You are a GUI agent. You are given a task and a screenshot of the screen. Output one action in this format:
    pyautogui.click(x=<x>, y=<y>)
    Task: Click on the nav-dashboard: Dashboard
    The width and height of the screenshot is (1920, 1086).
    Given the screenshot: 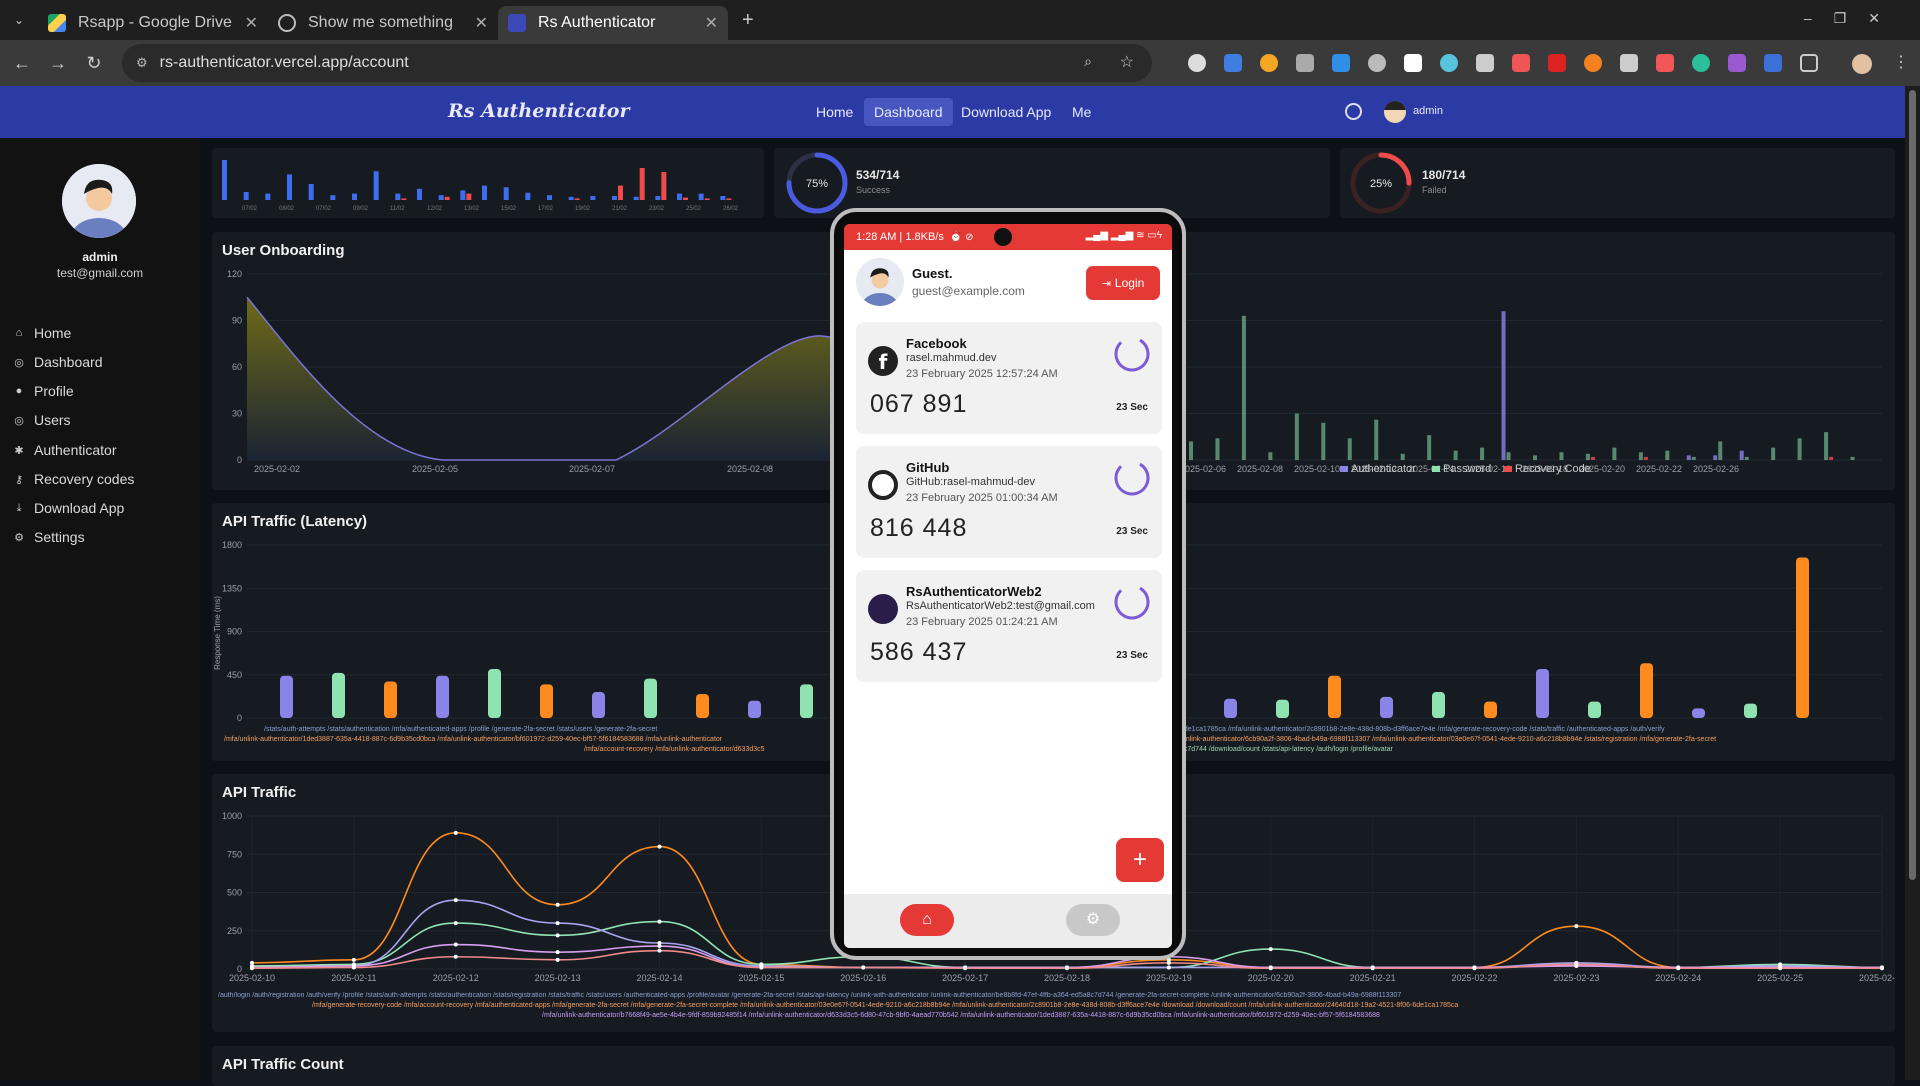 What is the action you would take?
    pyautogui.click(x=908, y=112)
    